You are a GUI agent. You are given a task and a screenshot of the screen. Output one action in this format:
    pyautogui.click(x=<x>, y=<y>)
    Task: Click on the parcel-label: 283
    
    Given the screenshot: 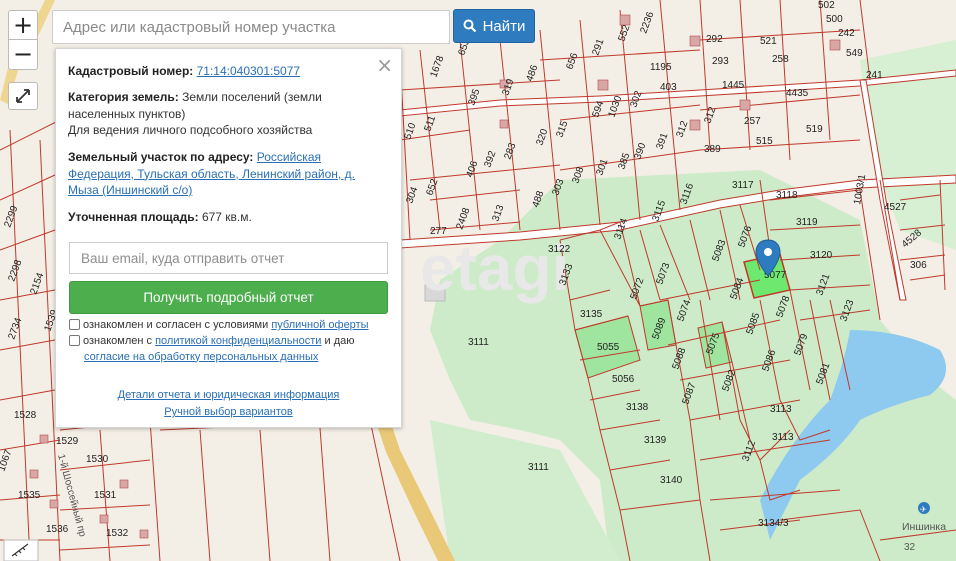 What is the action you would take?
    pyautogui.click(x=510, y=151)
    